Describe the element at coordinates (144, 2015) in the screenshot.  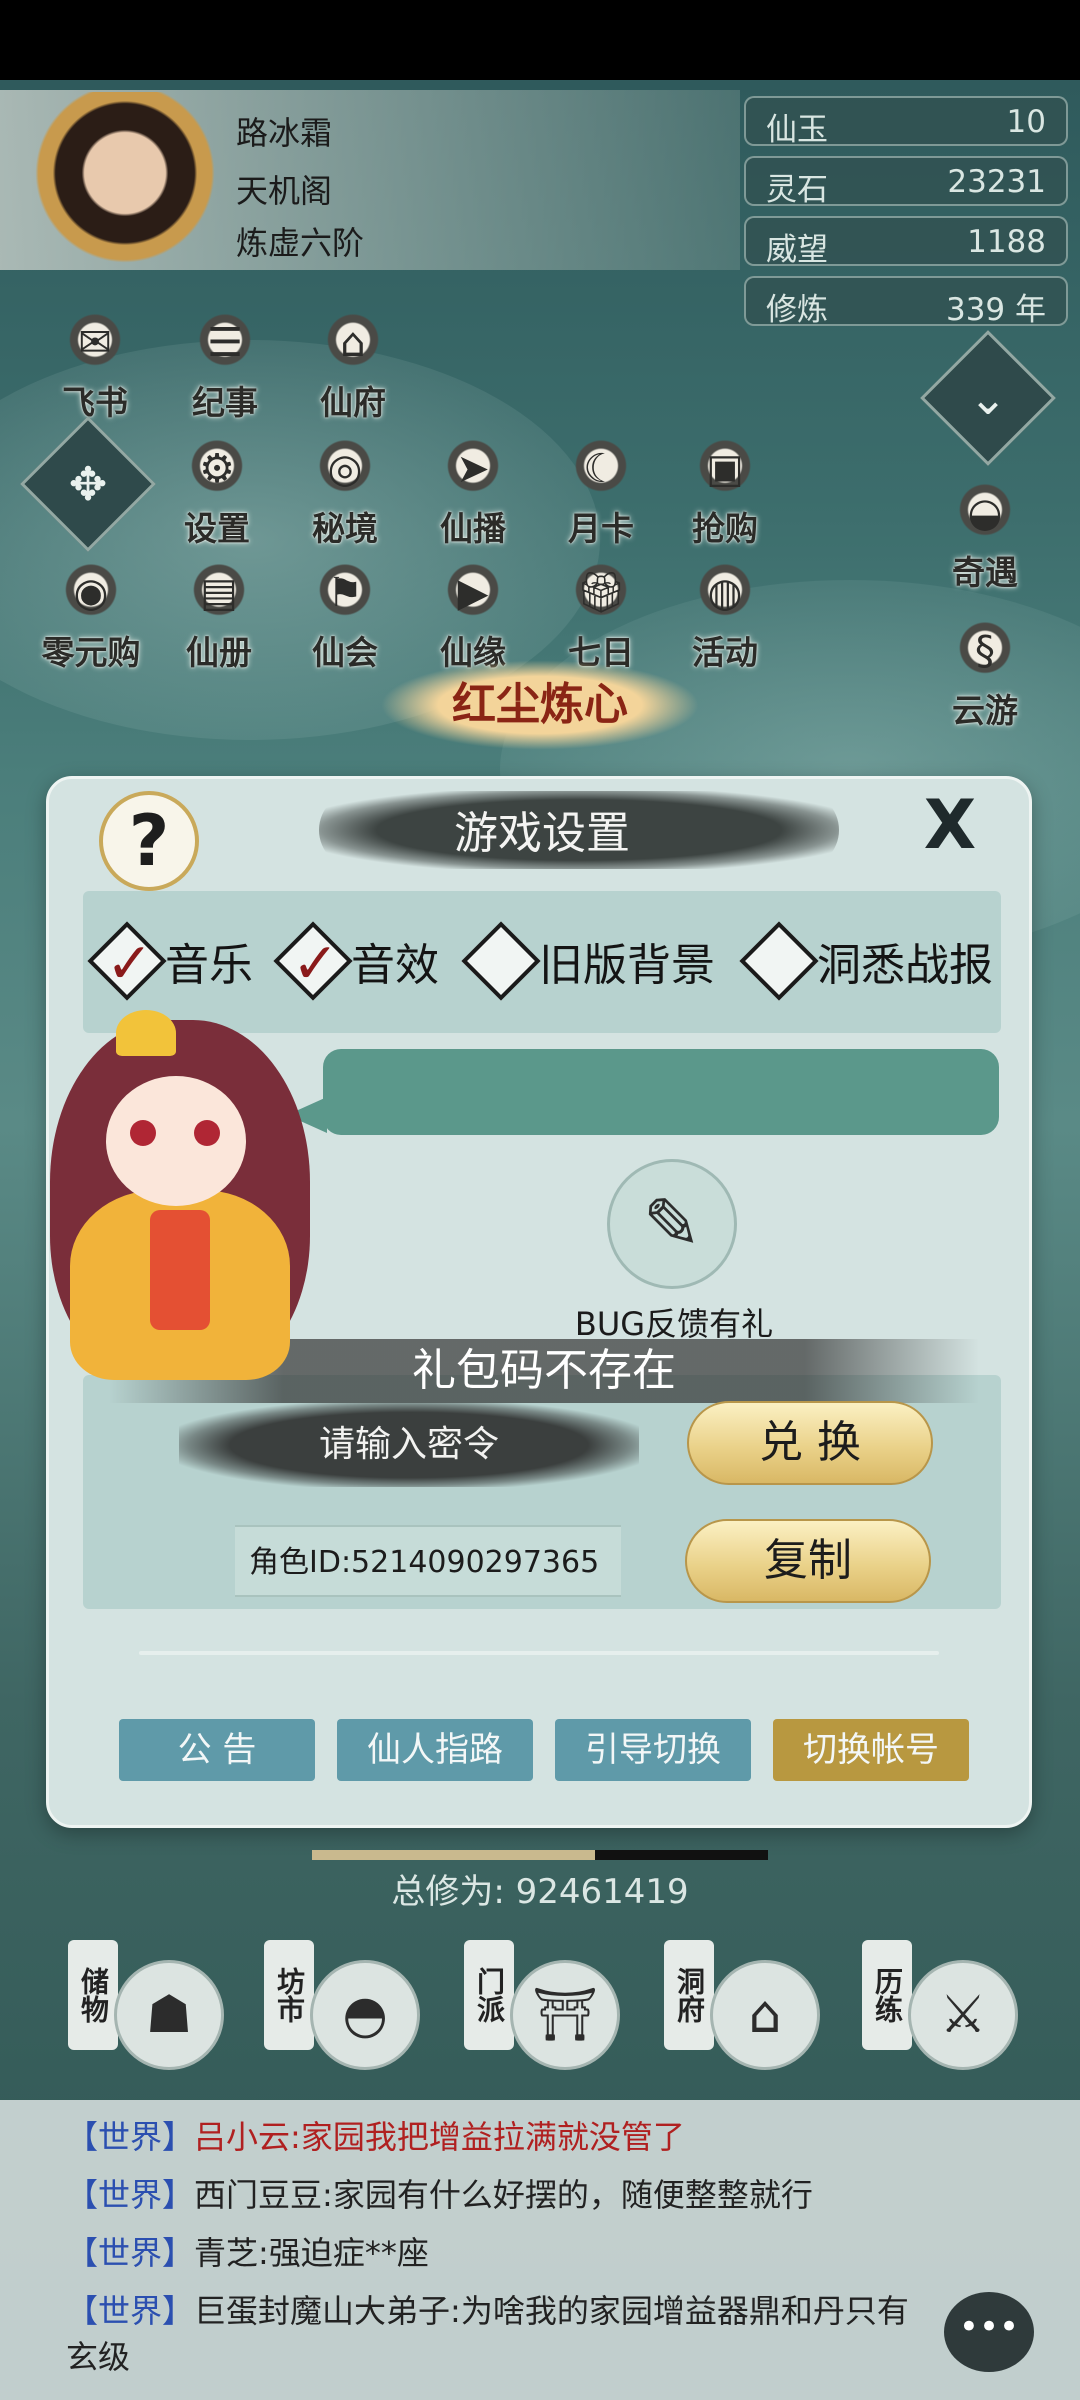
I see `nav-storage: 储物 ☗` at that location.